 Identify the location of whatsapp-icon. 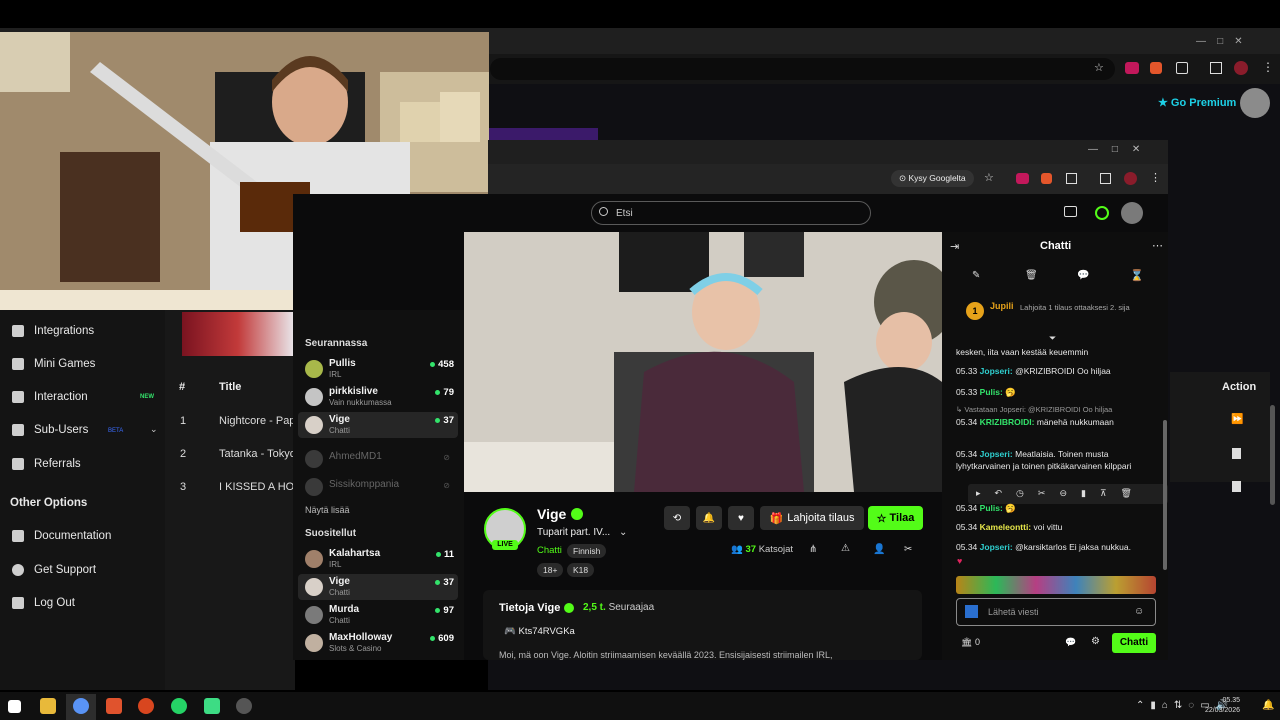
(179, 706).